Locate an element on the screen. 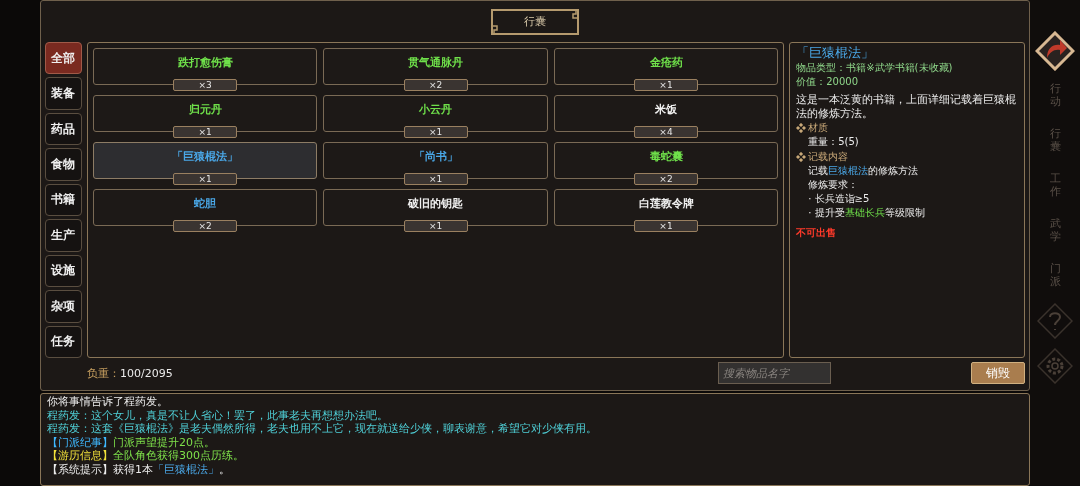  title-text: 行囊 is located at coordinates (535, 21).